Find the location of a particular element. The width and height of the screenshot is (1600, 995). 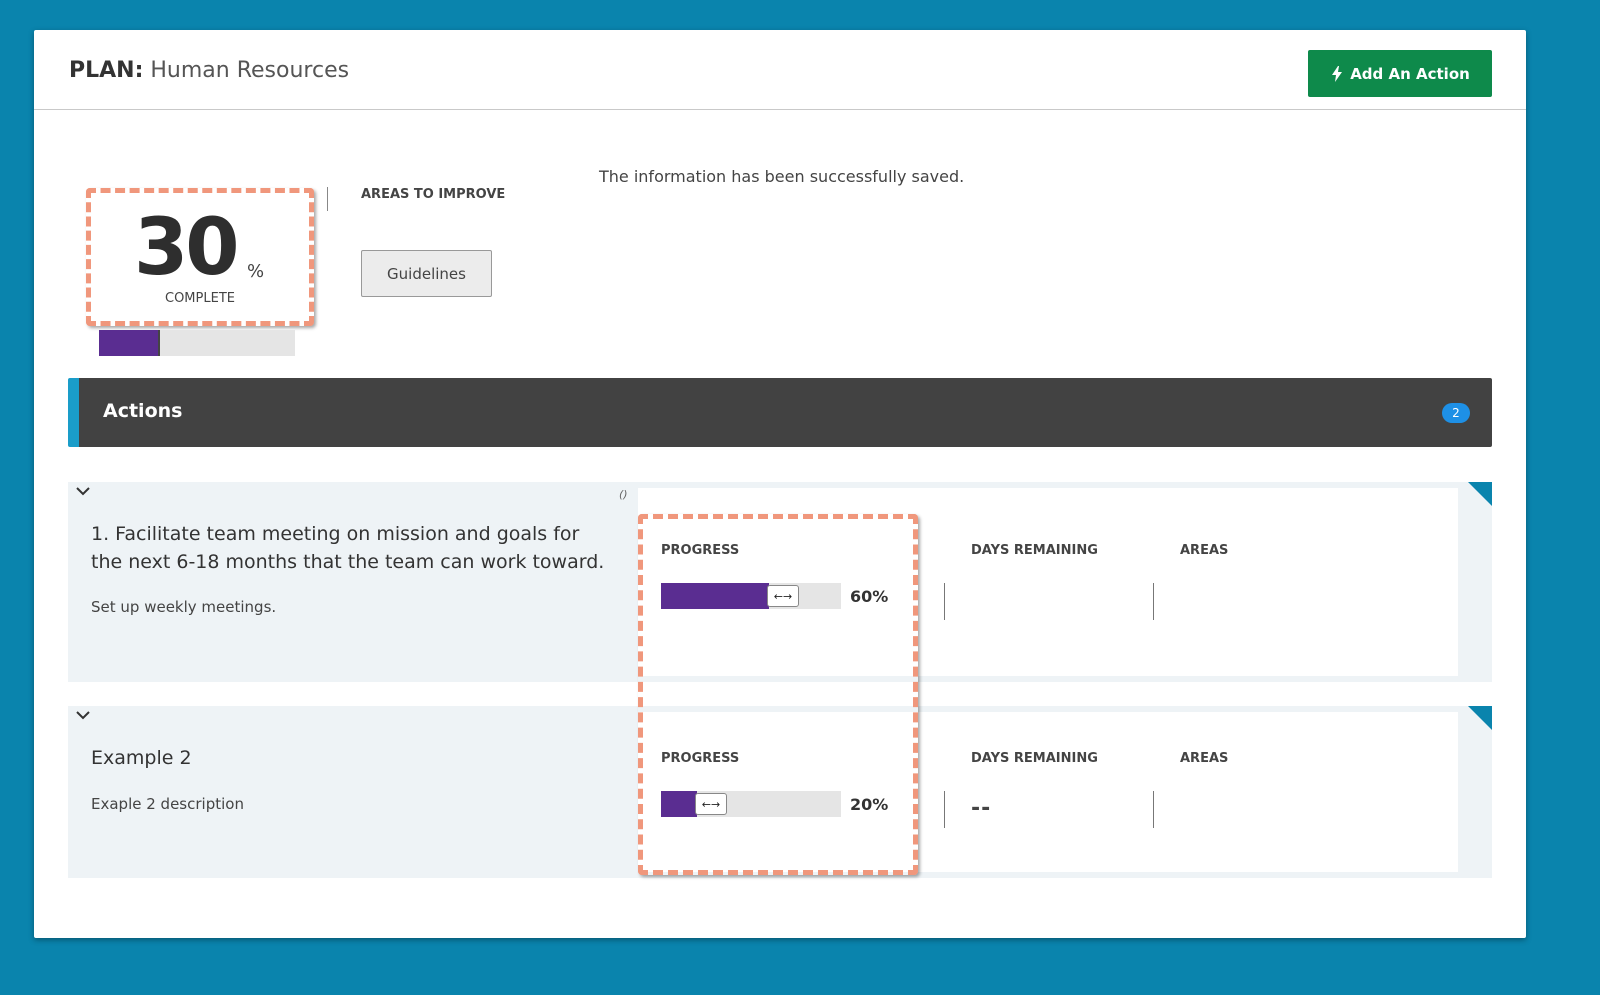

plan-header: PLAN: Human Resources Add An Action is located at coordinates (780, 70).